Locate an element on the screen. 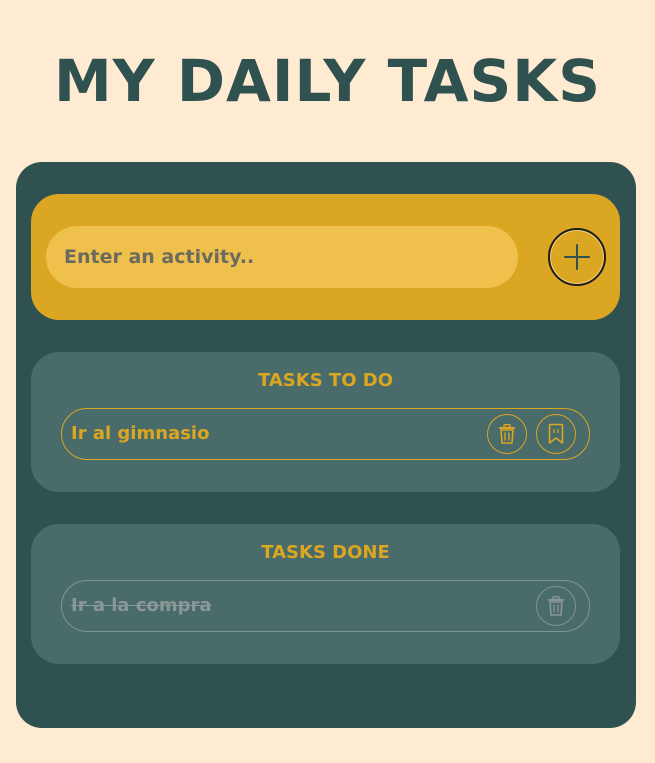 Image resolution: width=655 pixels, height=763 pixels. tasks-todo-heading: TASKS TO DO is located at coordinates (325, 380).